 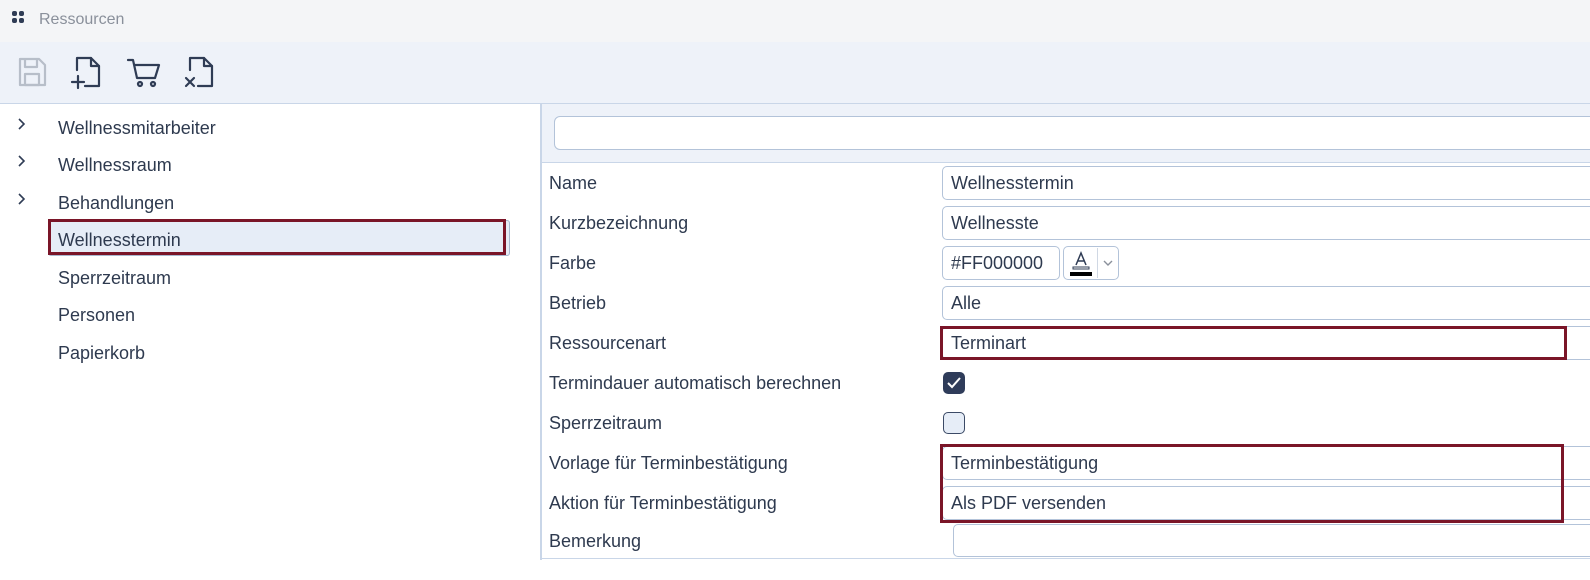 I want to click on toolbar, so click(x=795, y=73).